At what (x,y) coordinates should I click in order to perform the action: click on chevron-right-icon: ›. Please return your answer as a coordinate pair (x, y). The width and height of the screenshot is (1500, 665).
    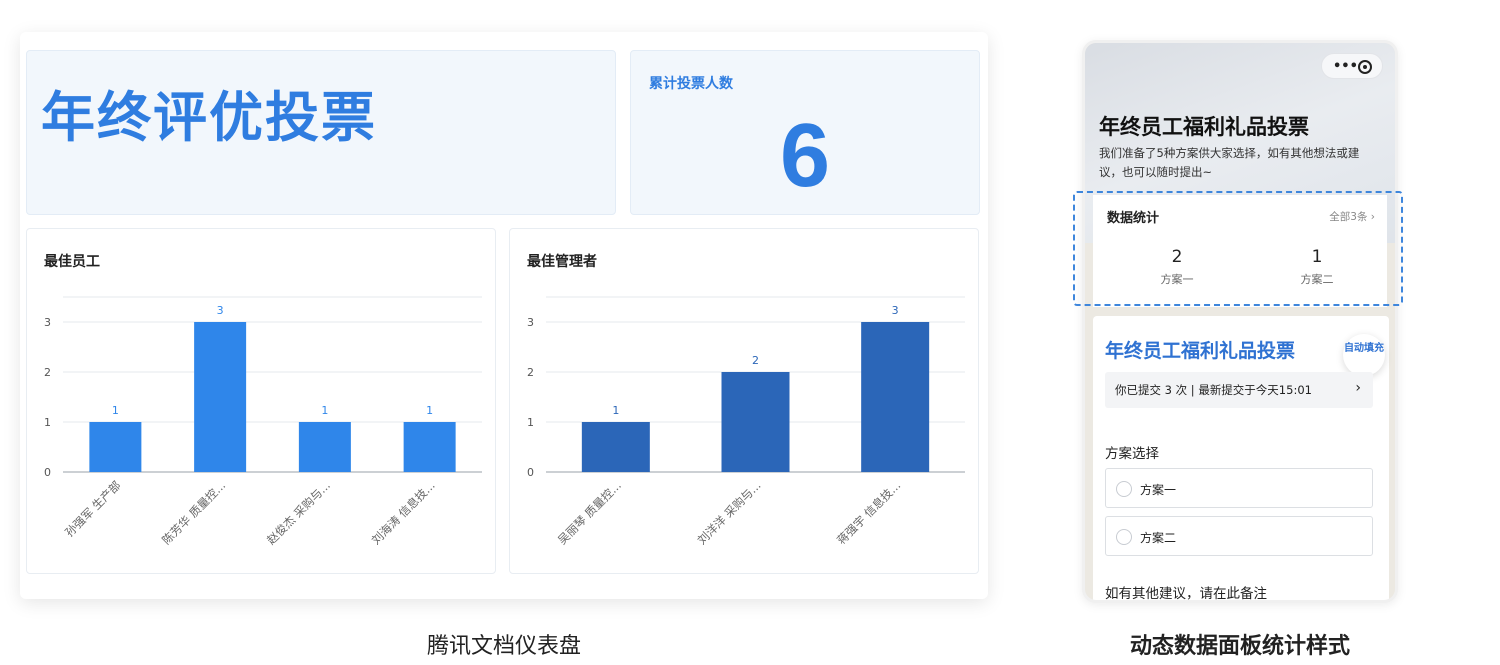
    Looking at the image, I should click on (1358, 388).